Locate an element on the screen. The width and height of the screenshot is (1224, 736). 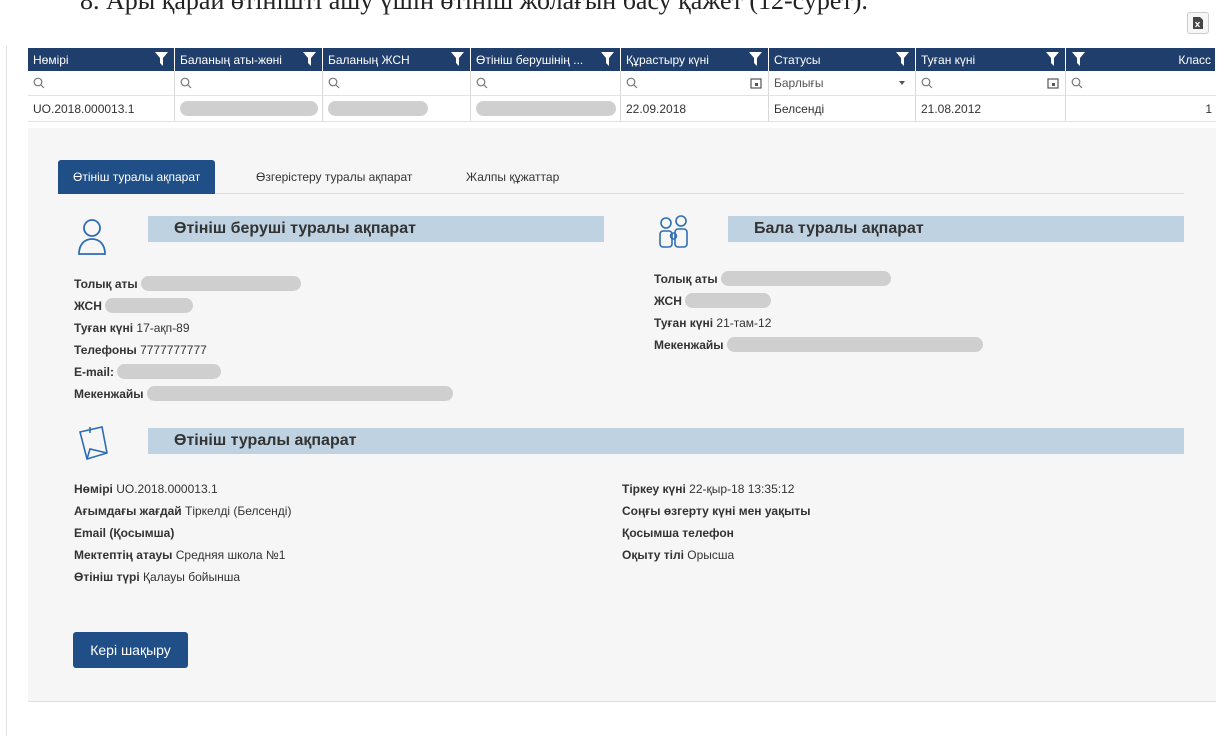
filter-number-input is located at coordinates (101, 83).